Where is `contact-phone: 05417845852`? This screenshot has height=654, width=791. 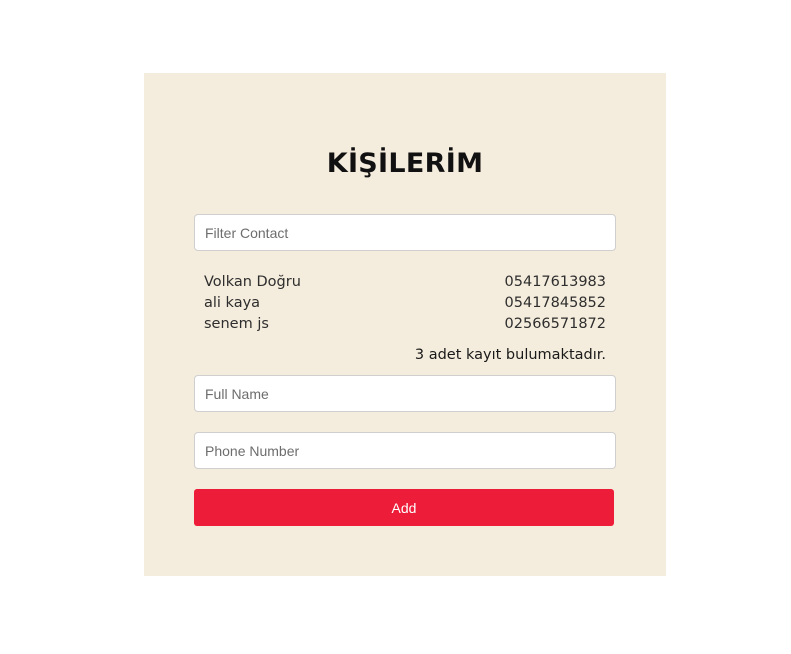 contact-phone: 05417845852 is located at coordinates (555, 303).